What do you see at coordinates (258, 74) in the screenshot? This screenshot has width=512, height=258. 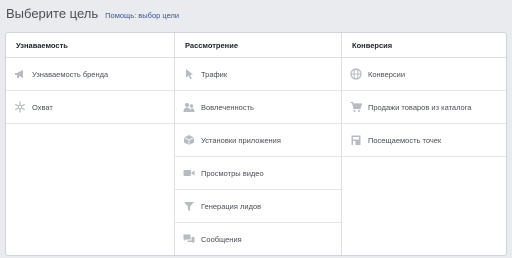 I see `objective-traffic: Трафик` at bounding box center [258, 74].